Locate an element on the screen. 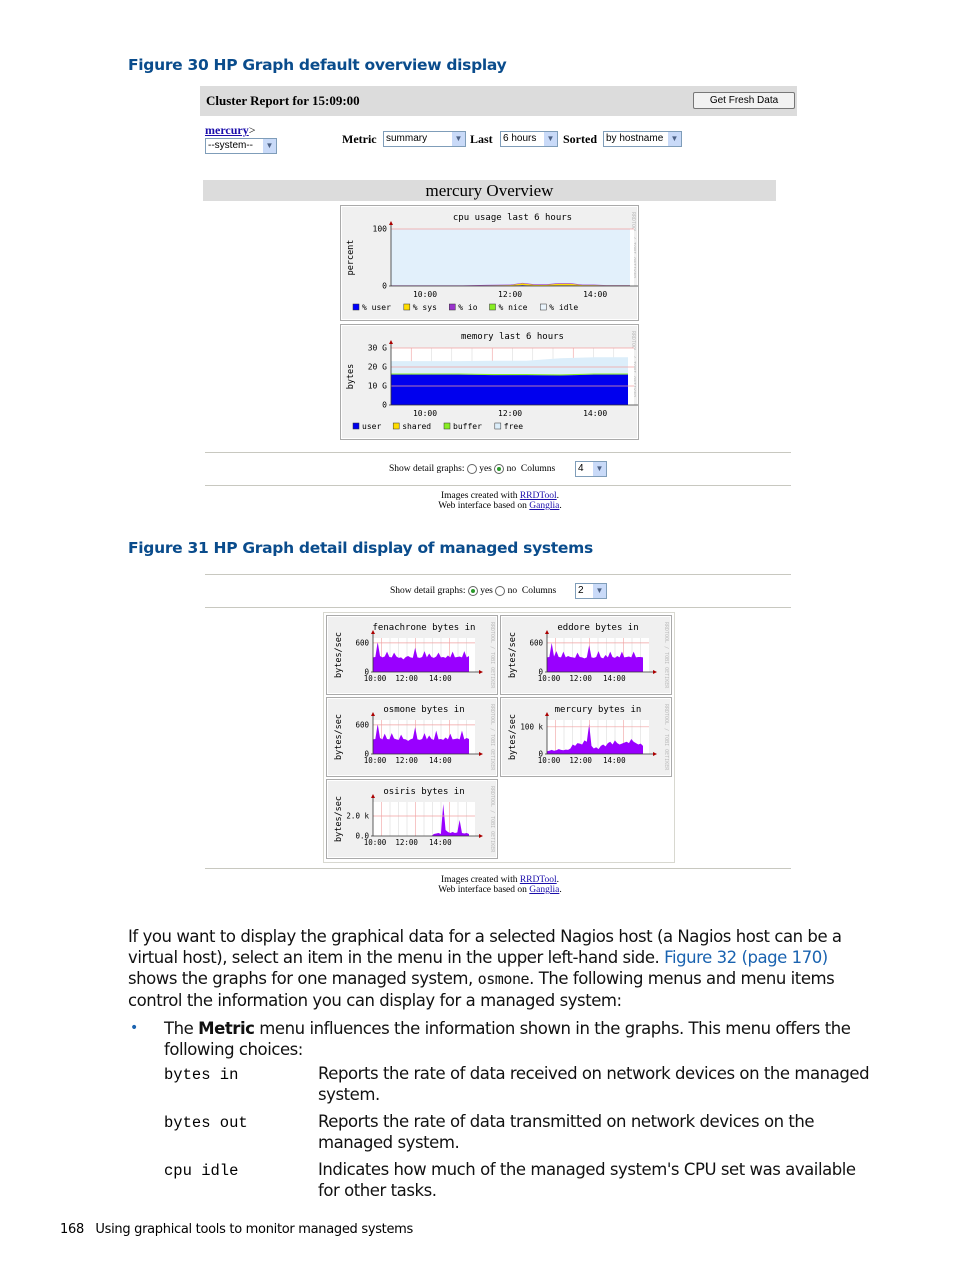  detail-yes-label: yes is located at coordinates (486, 591).